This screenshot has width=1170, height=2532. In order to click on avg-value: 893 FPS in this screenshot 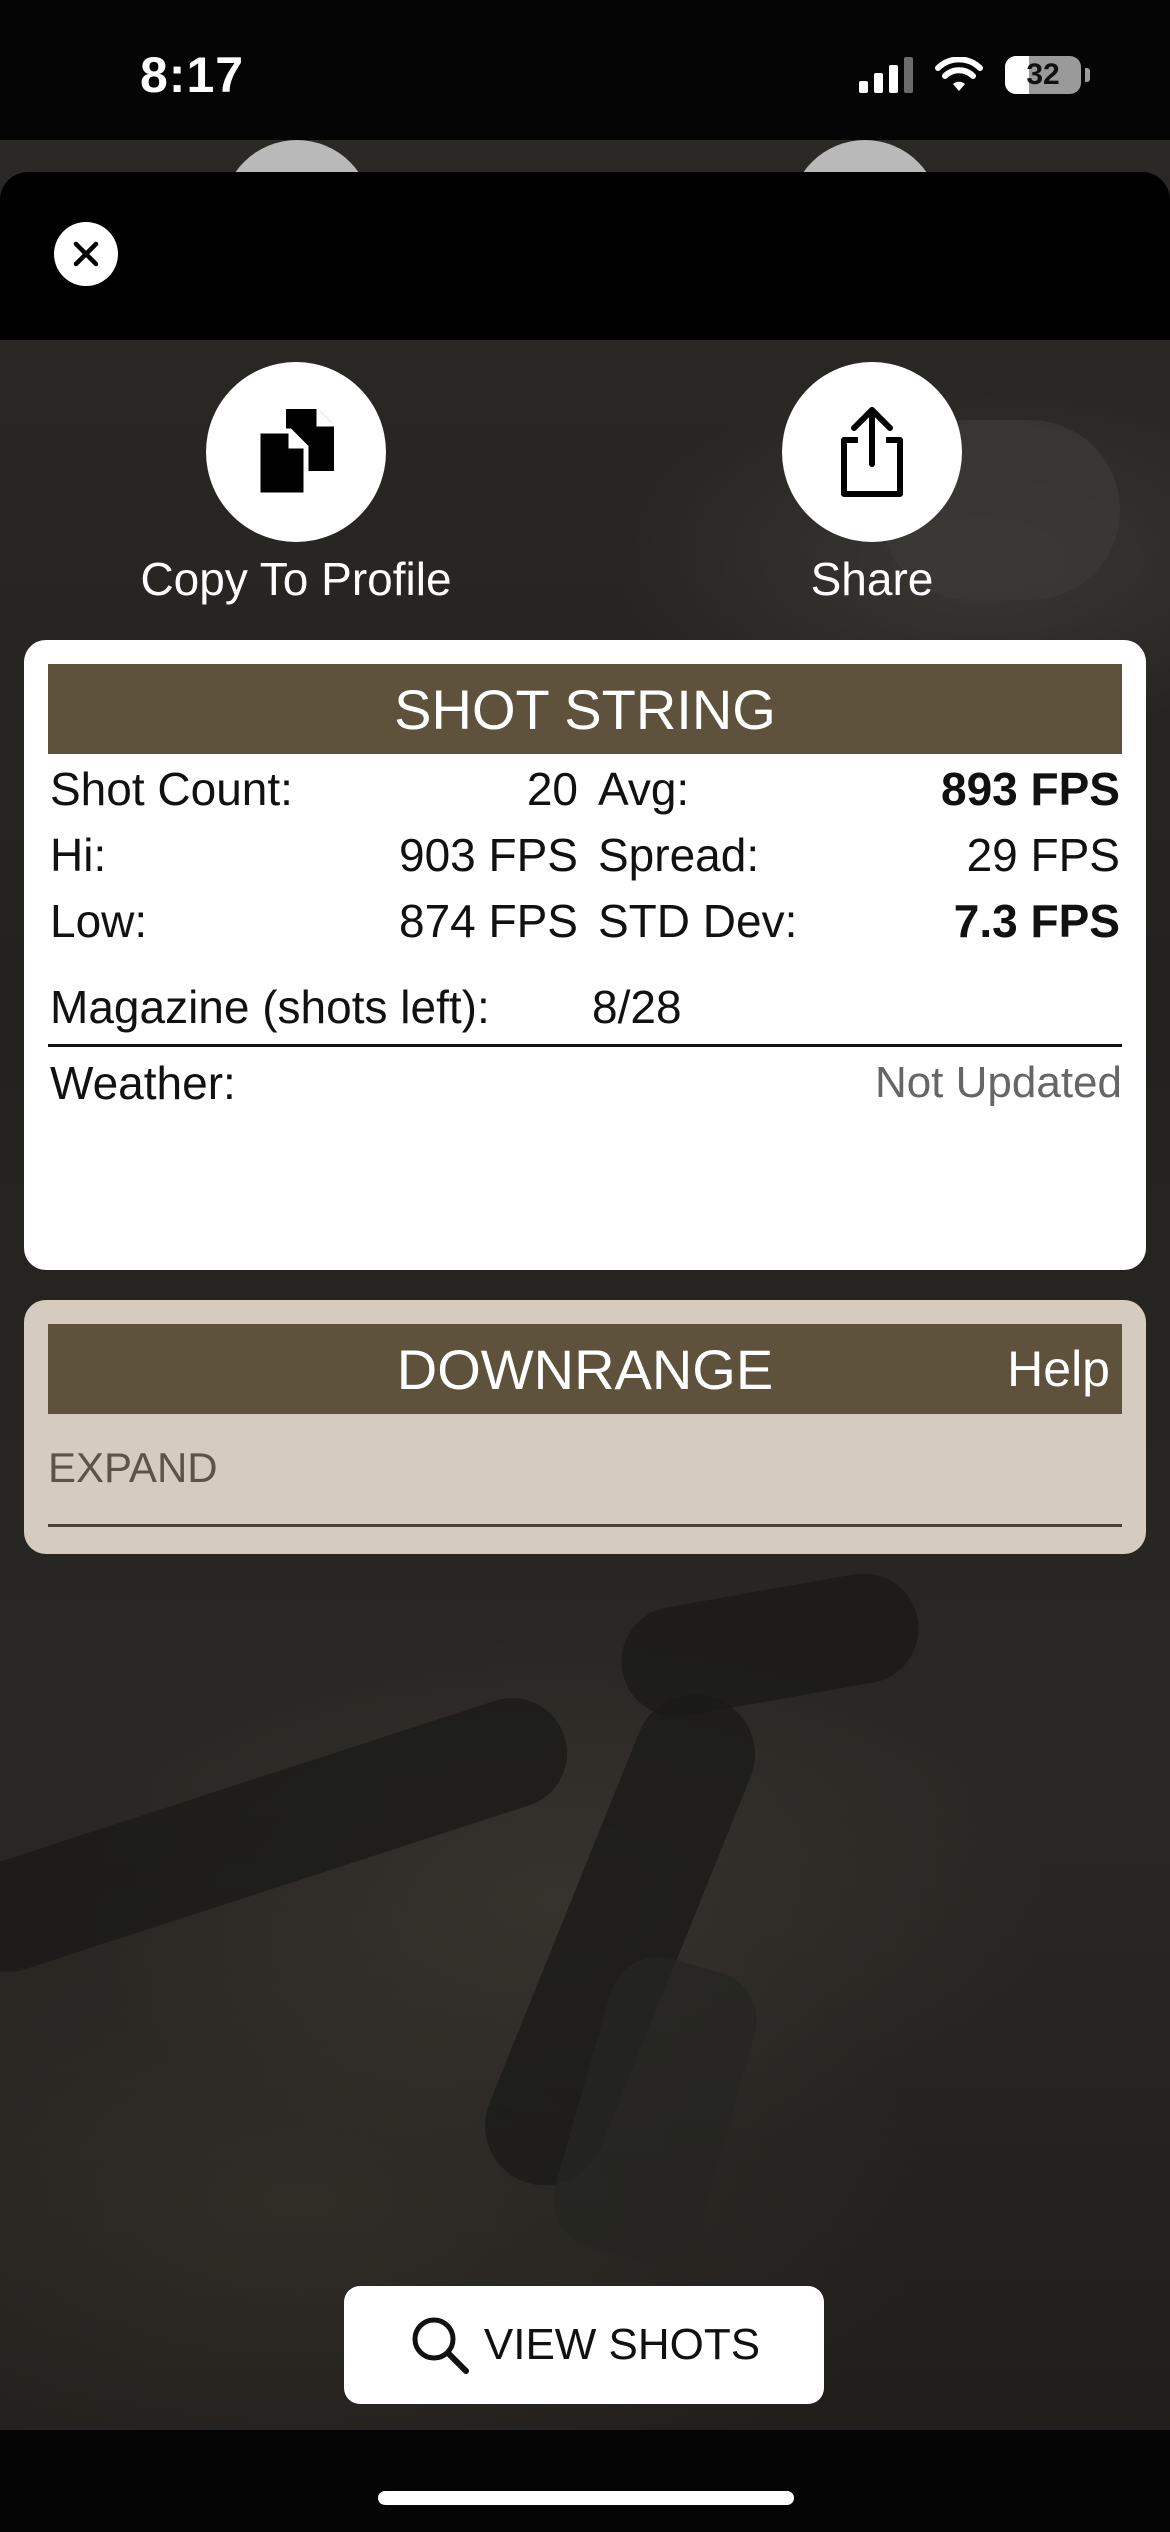, I will do `click(1030, 789)`.